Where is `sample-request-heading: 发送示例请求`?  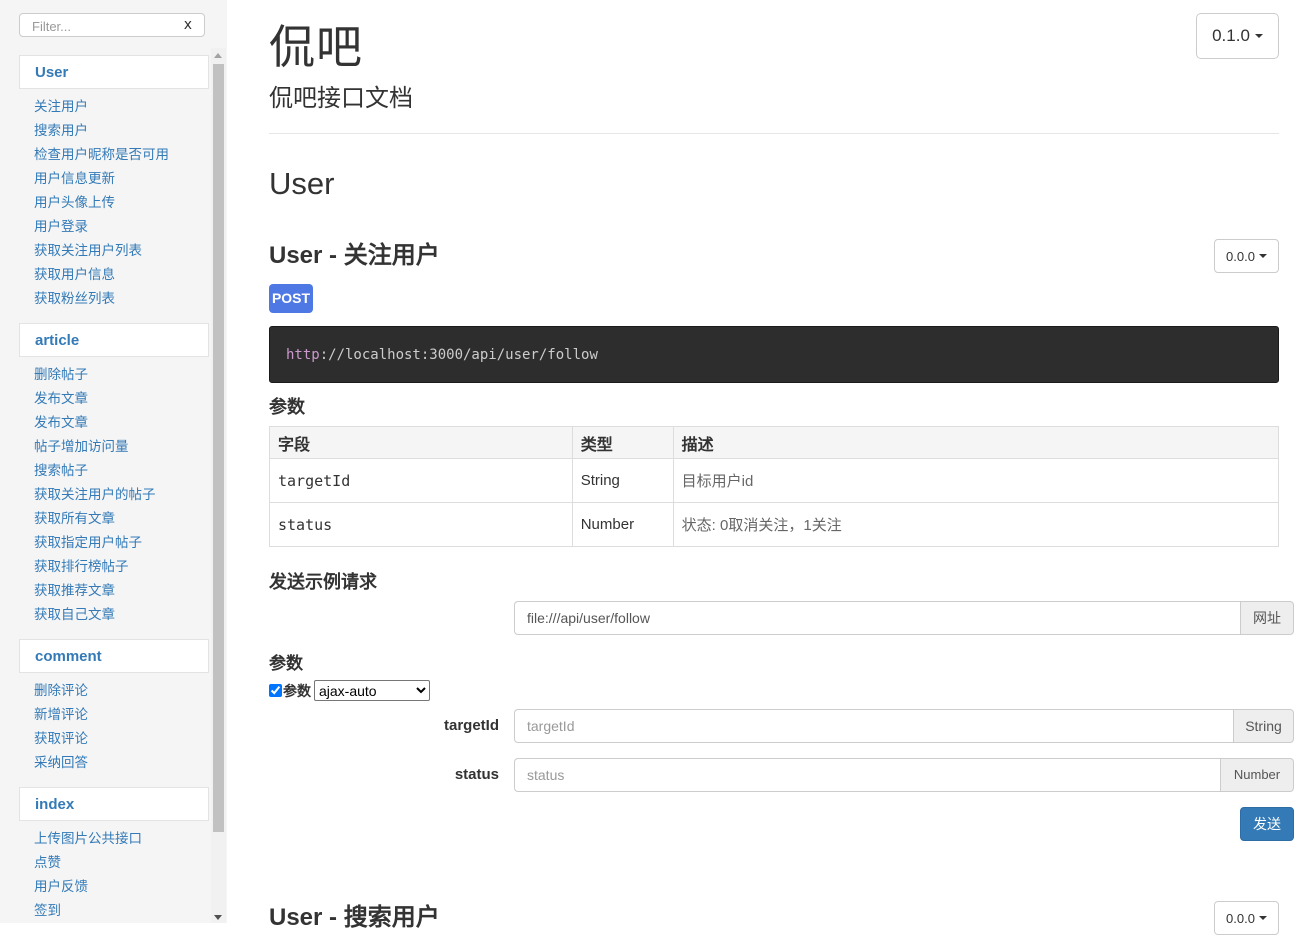 sample-request-heading: 发送示例请求 is located at coordinates (323, 582).